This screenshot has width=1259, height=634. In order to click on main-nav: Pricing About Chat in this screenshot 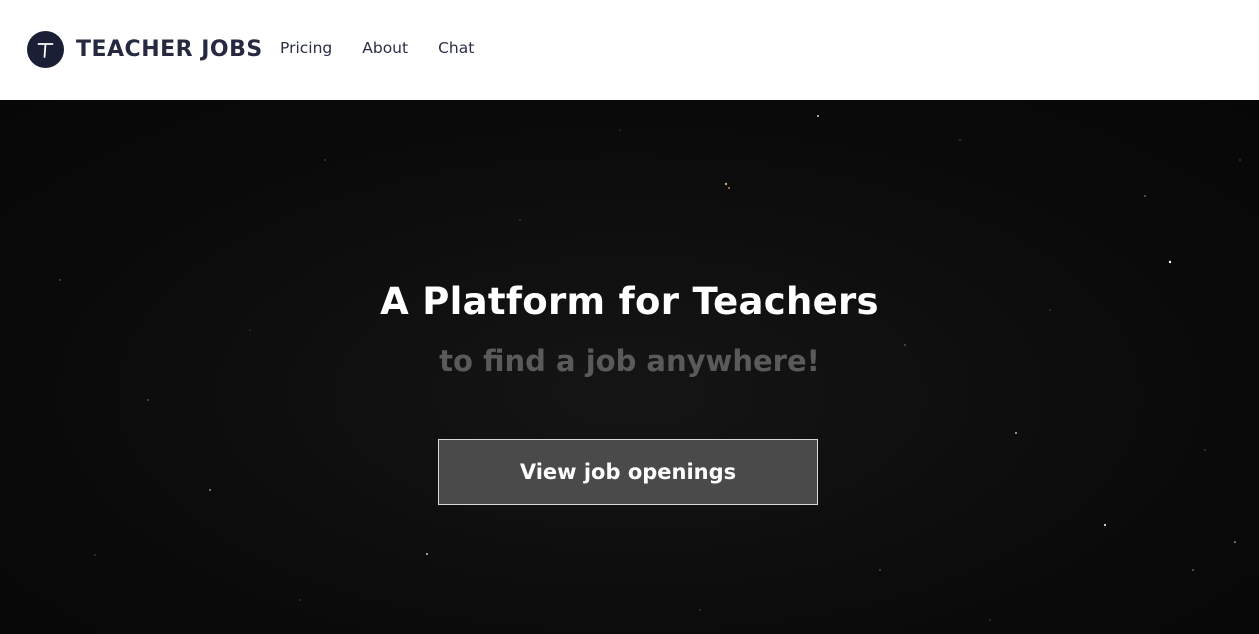, I will do `click(392, 48)`.